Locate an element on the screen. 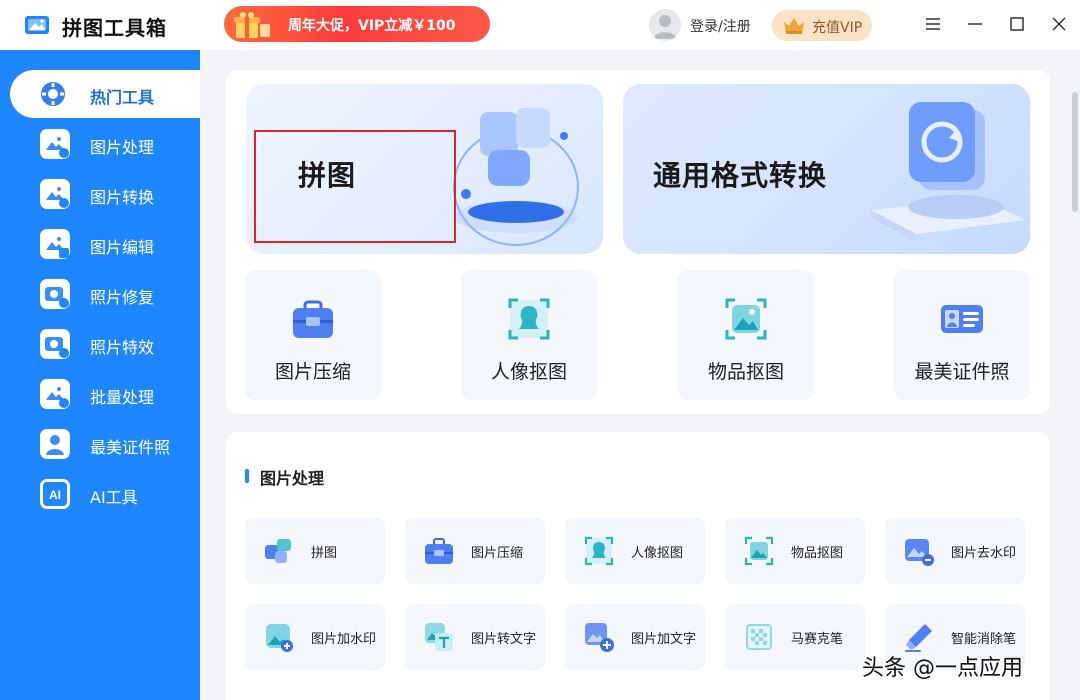  gift-icon is located at coordinates (252, 25).